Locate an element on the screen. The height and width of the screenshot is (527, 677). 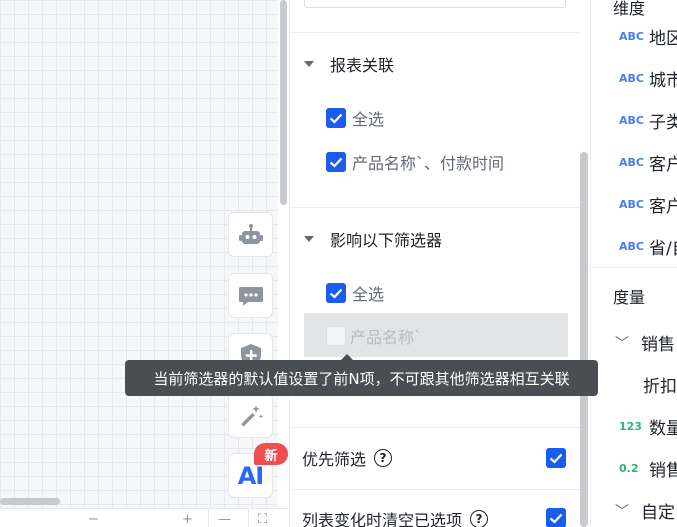
affect-filters-select-all: 全选 is located at coordinates (355, 293).